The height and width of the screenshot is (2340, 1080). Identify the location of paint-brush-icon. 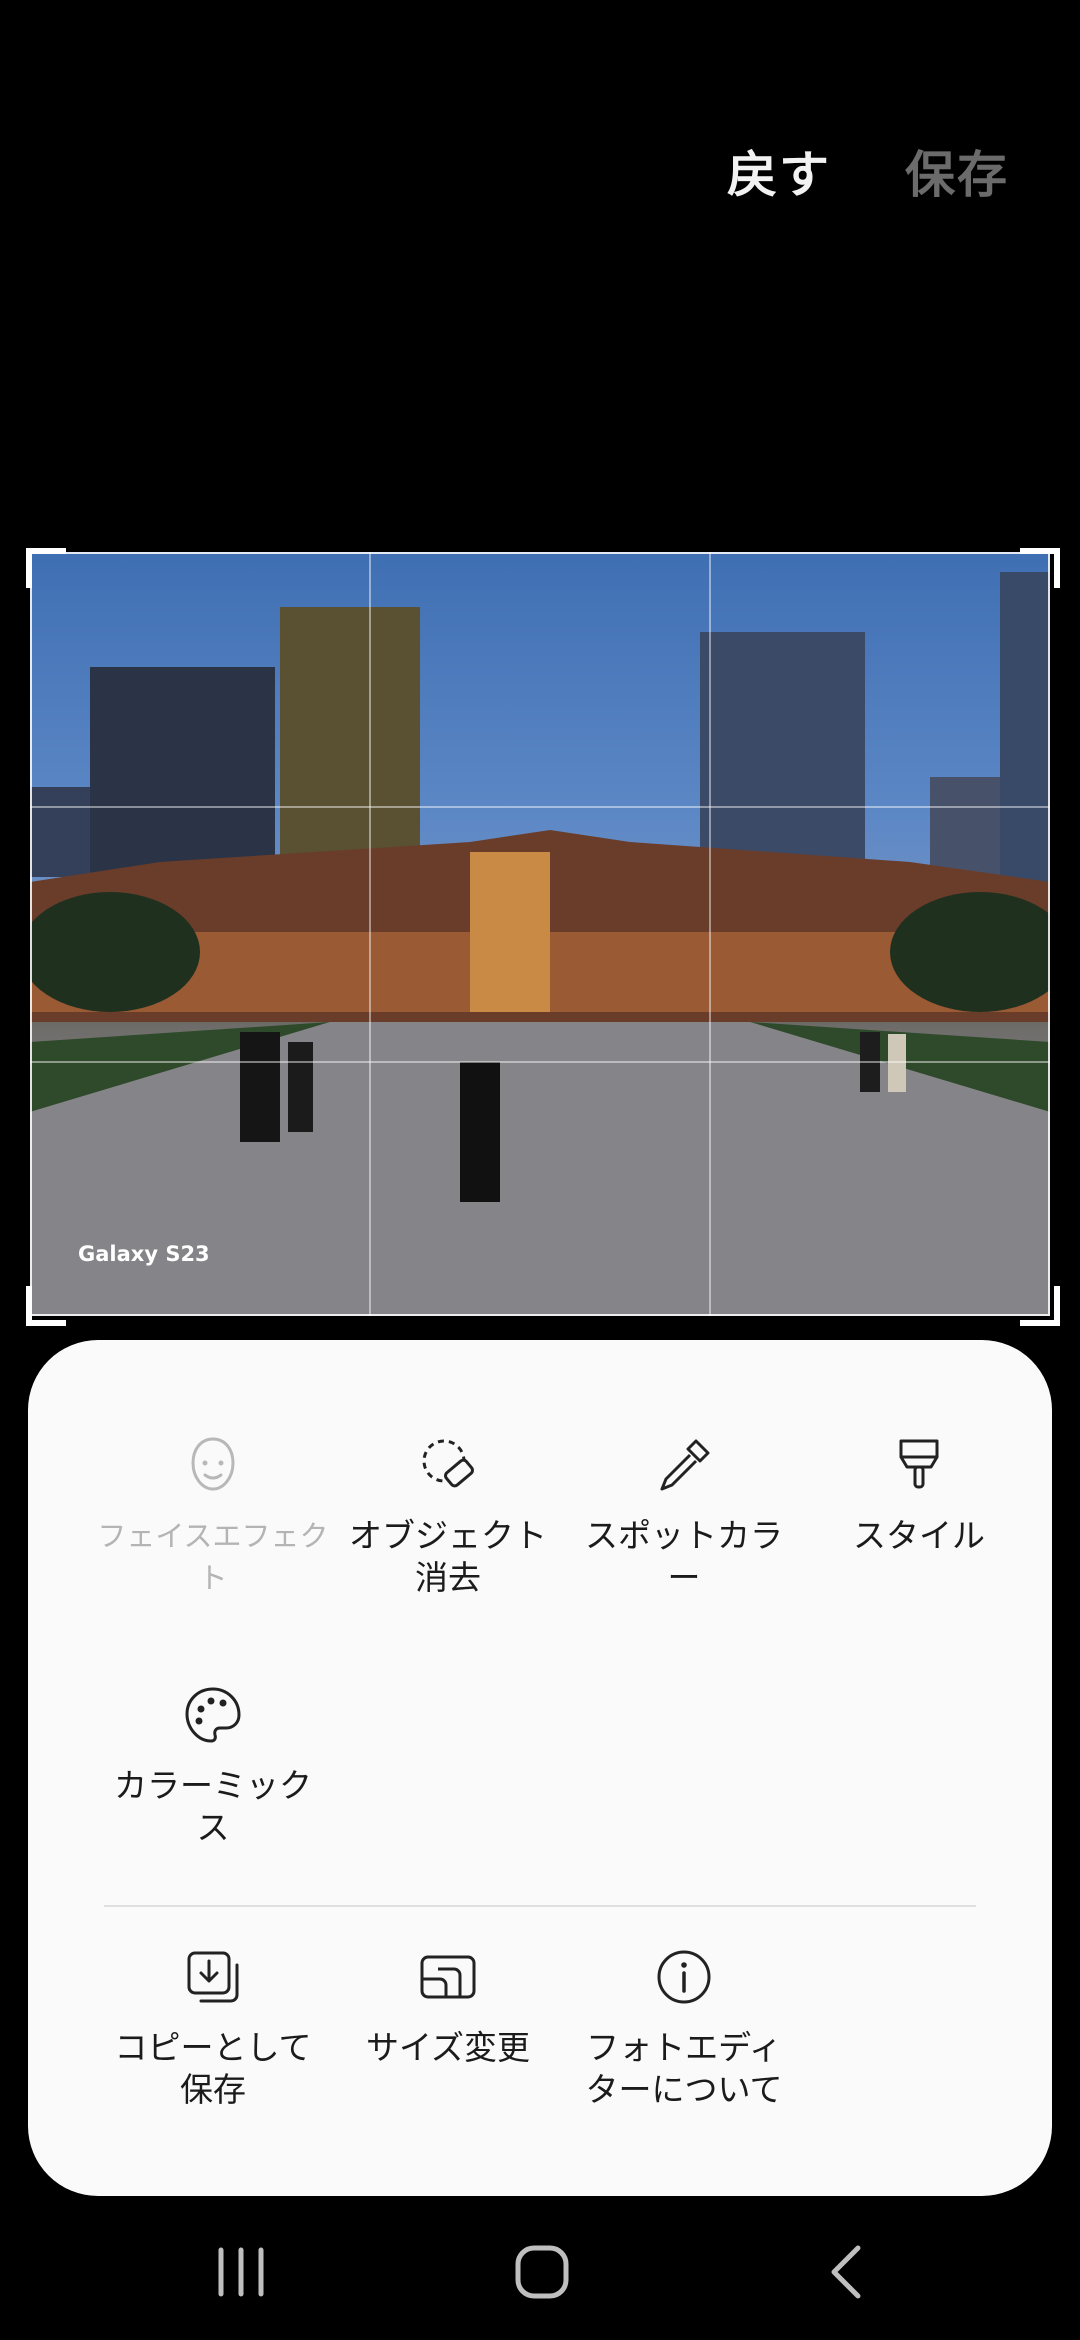
(919, 1464).